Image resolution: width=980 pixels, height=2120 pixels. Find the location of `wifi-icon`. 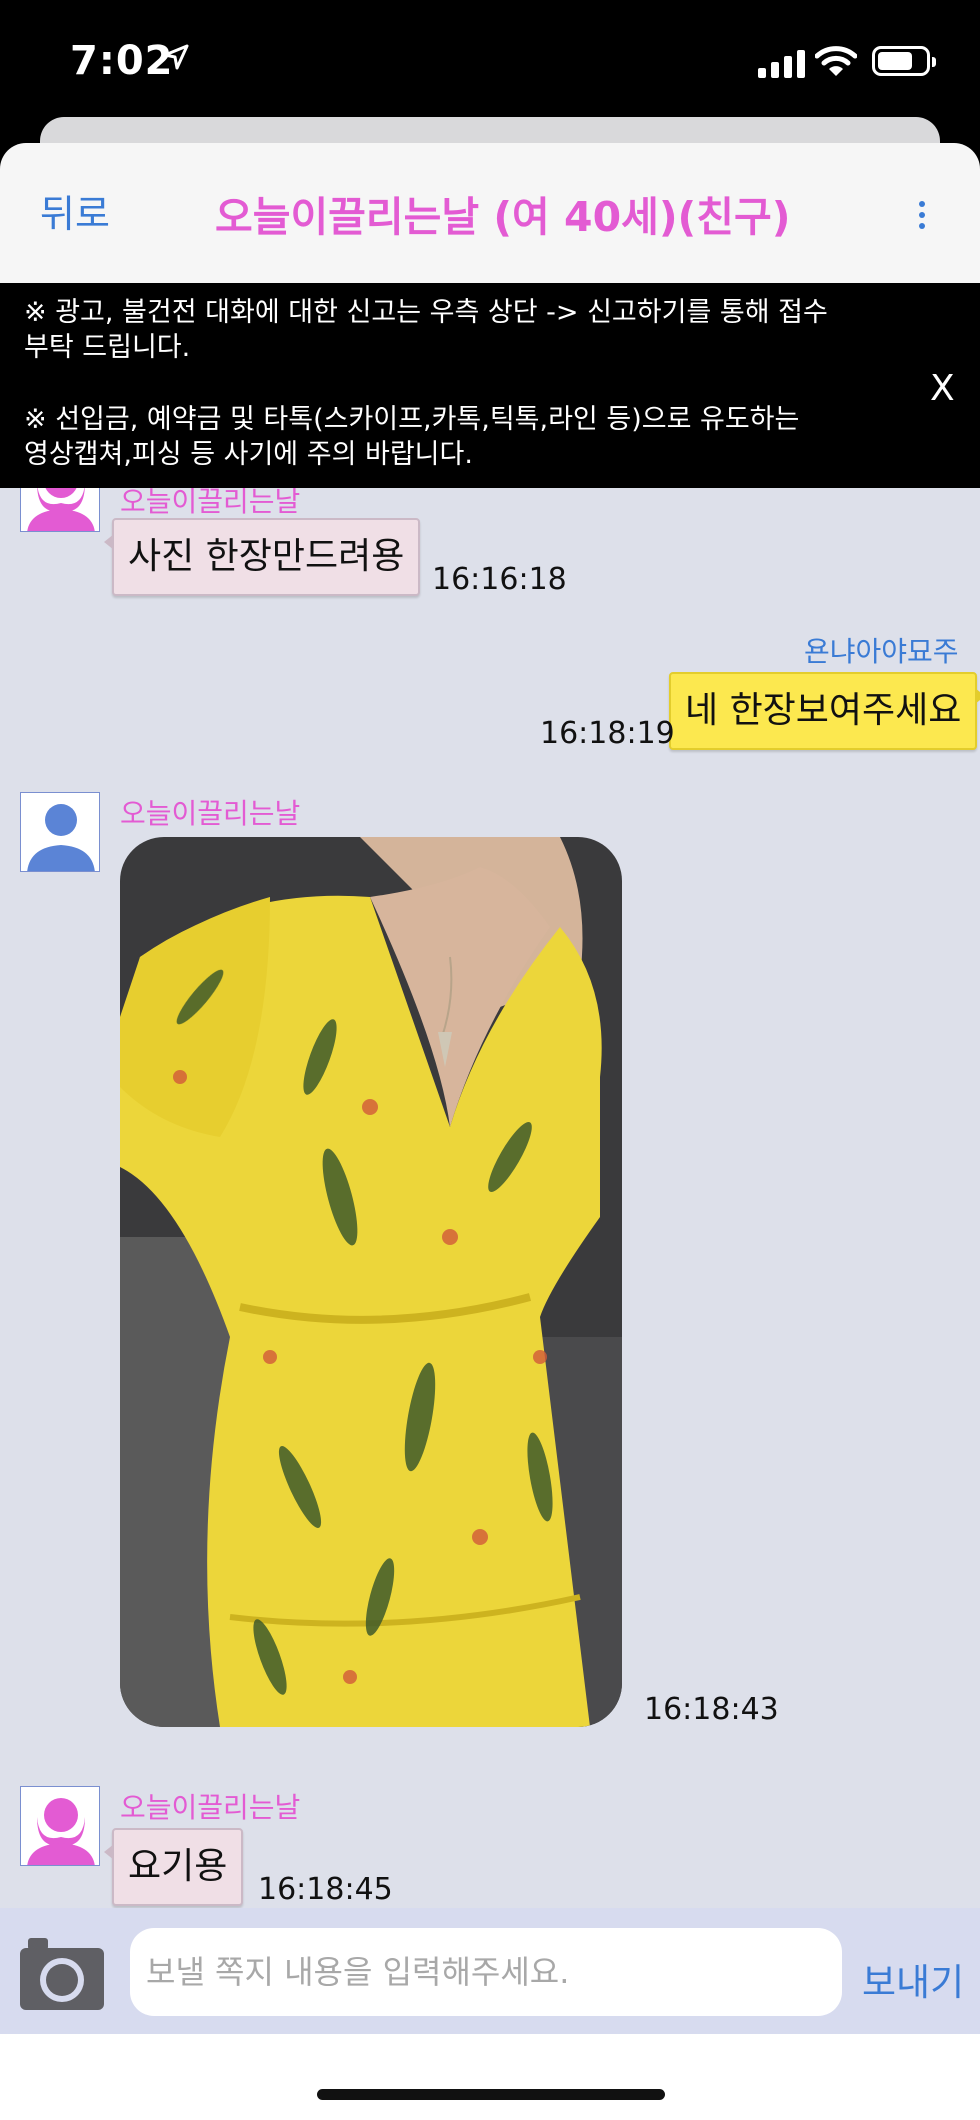

wifi-icon is located at coordinates (836, 61).